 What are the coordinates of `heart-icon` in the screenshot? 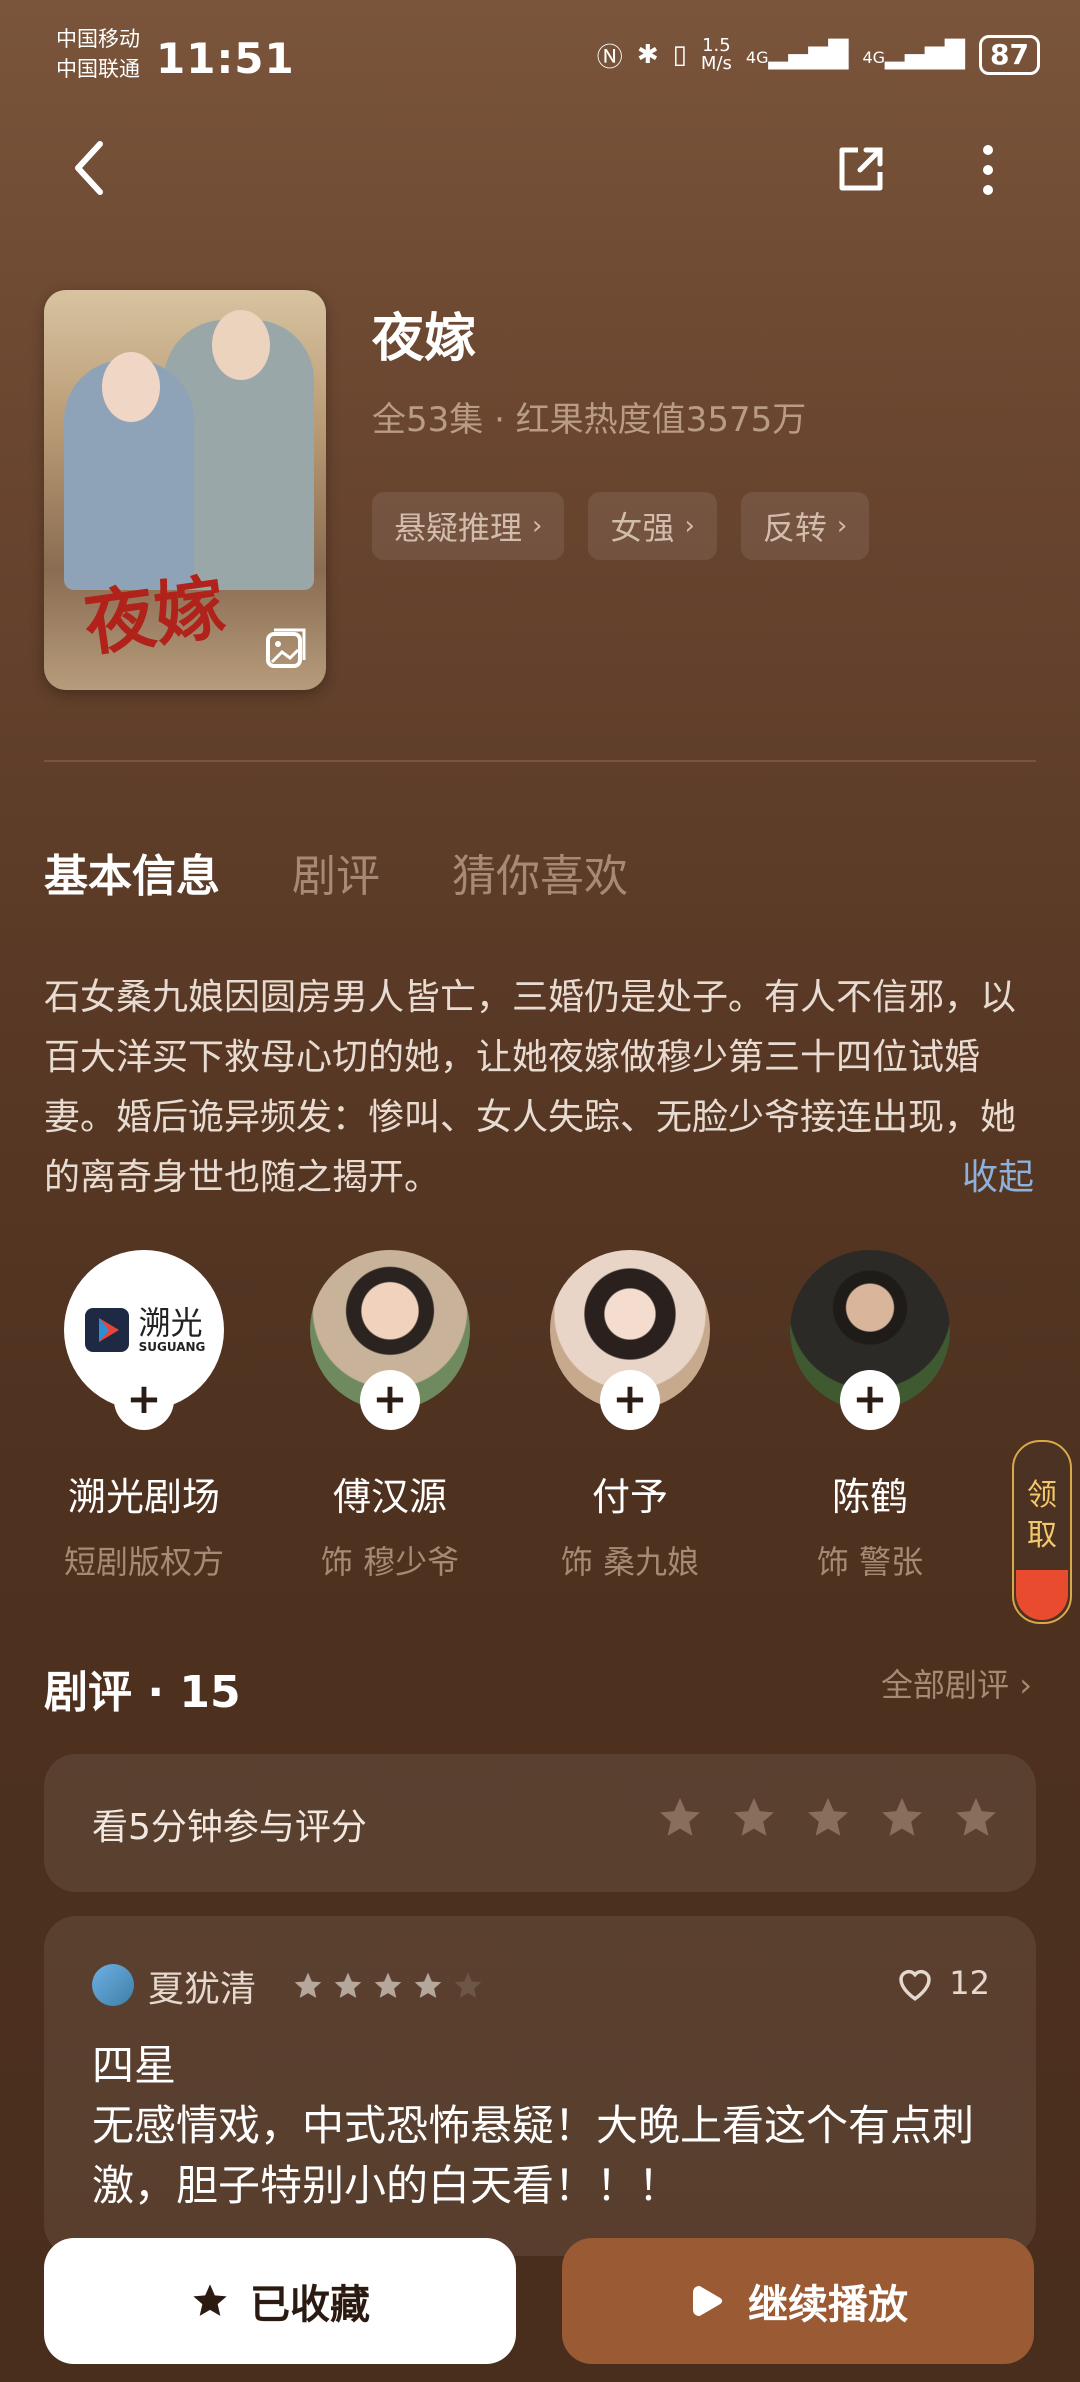 It's located at (915, 1983).